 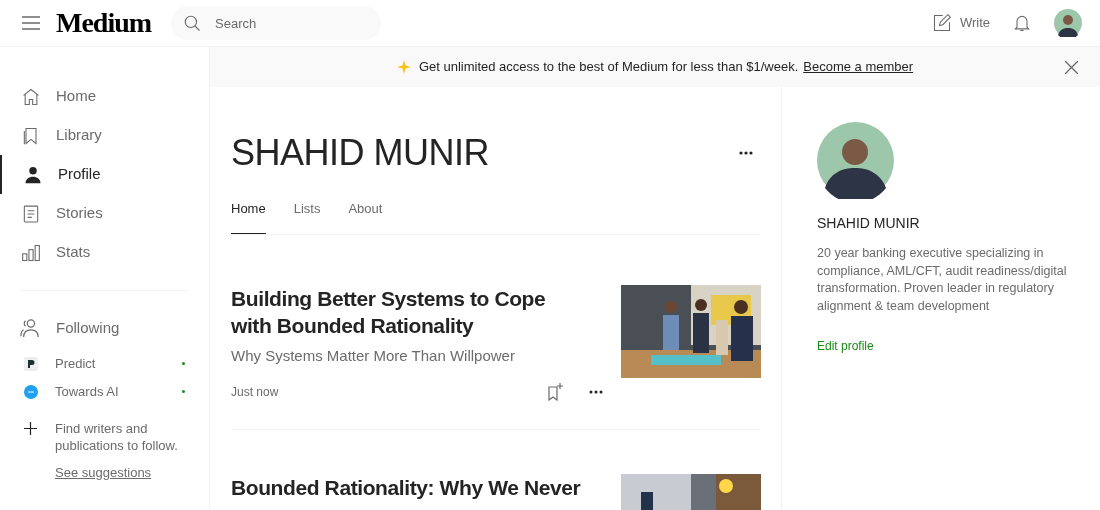 What do you see at coordinates (104, 135) in the screenshot?
I see `sidebar-item: Library` at bounding box center [104, 135].